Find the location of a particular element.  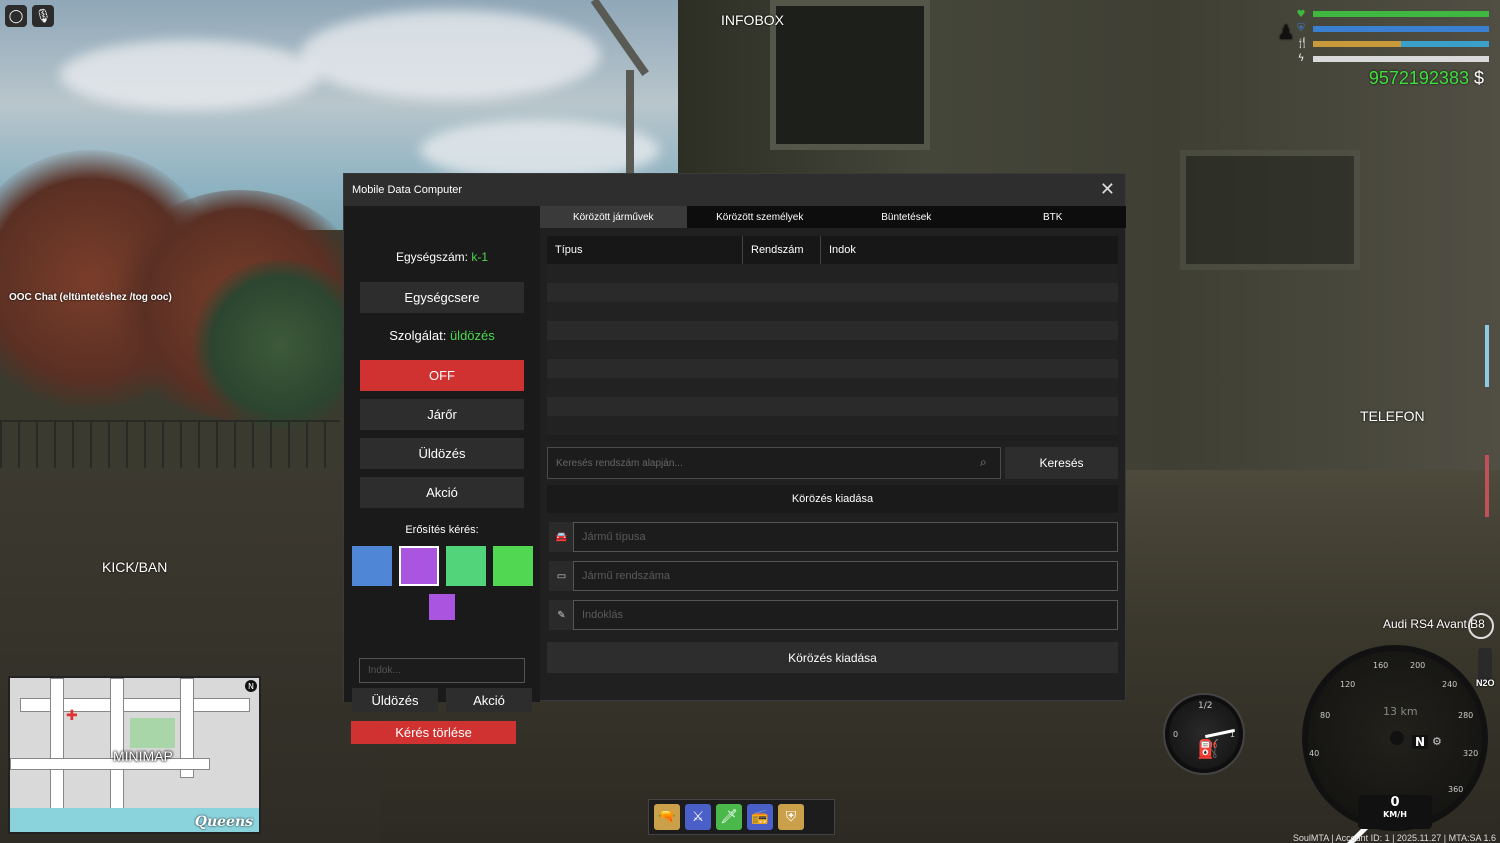

person-icon: ♟ is located at coordinates (1286, 33).